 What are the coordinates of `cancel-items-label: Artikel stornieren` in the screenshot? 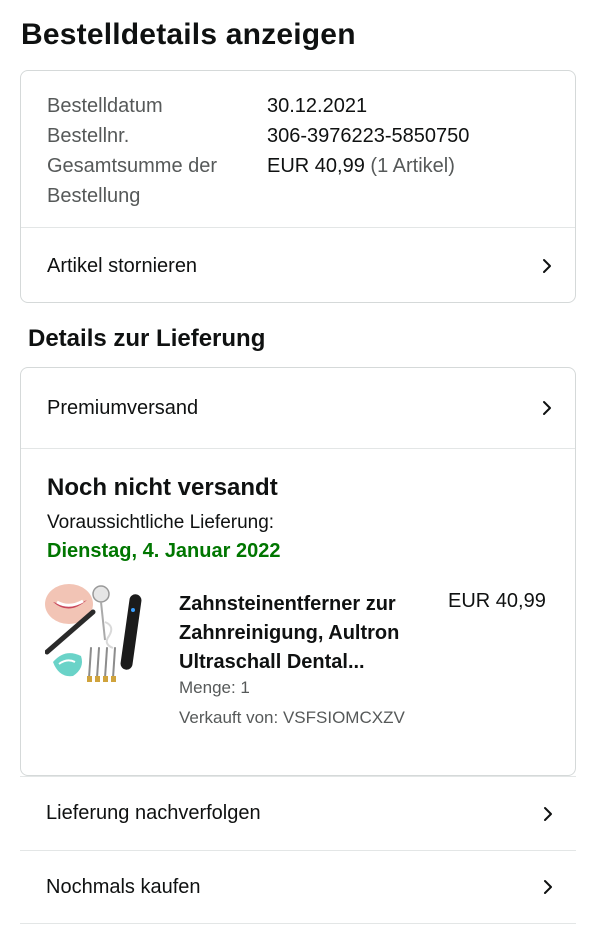 It's located at (122, 265).